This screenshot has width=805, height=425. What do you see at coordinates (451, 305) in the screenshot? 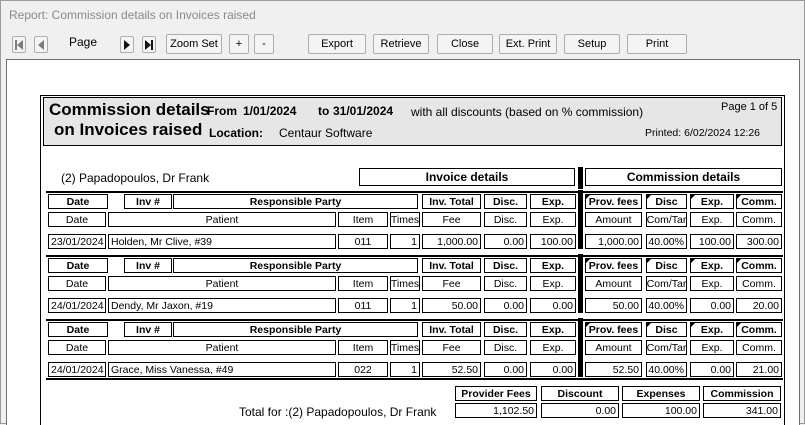
I see `row-cell-fee: 50.00` at bounding box center [451, 305].